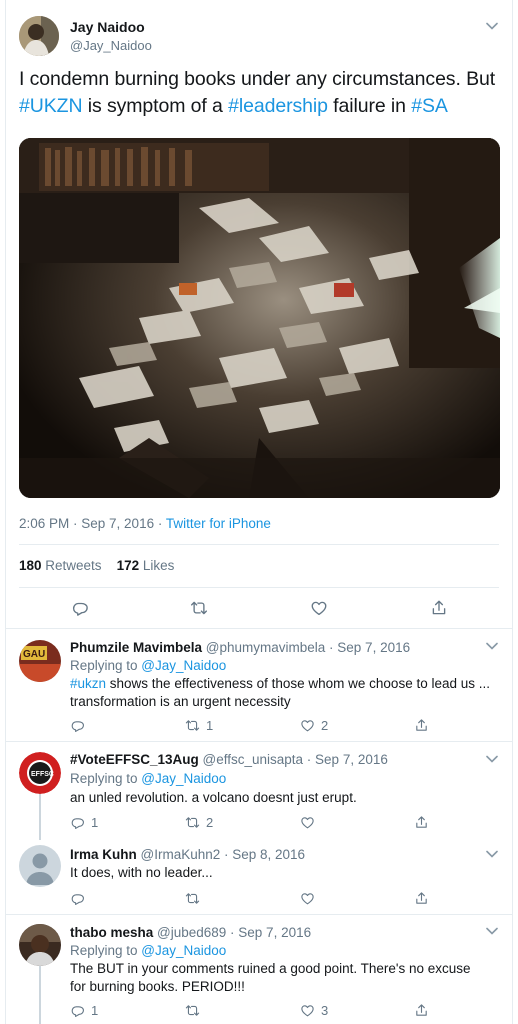  What do you see at coordinates (134, 759) in the screenshot?
I see `reply-author-name: #VoteEFFSC_13Aug` at bounding box center [134, 759].